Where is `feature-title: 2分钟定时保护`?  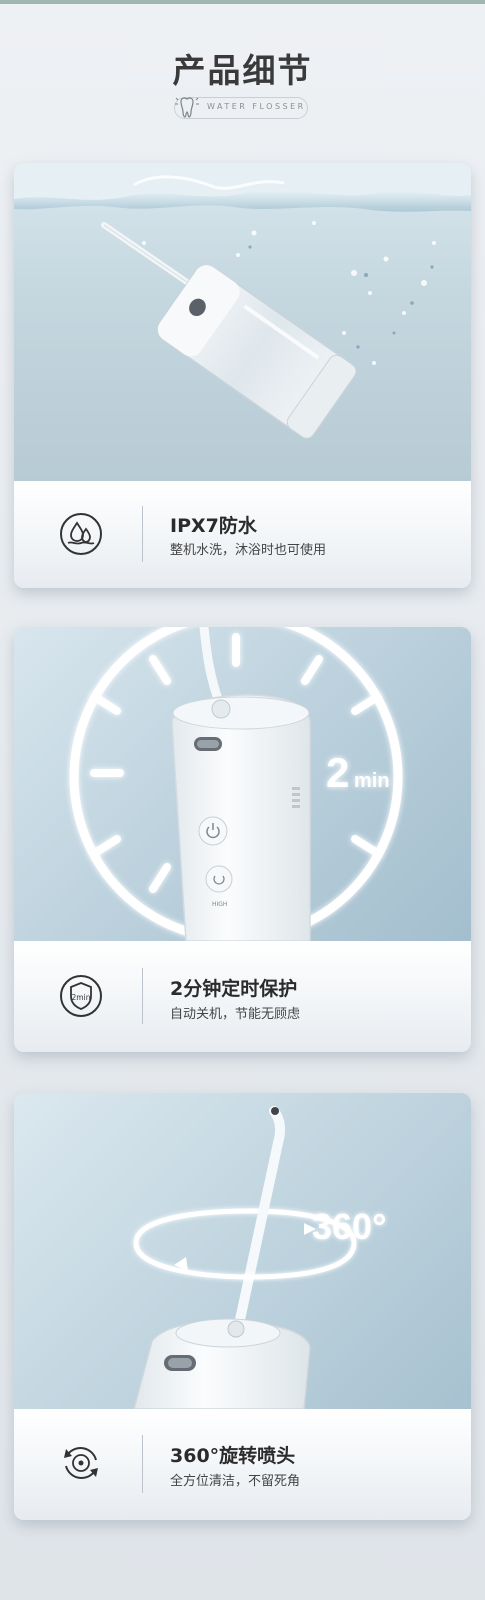 feature-title: 2分钟定时保护 is located at coordinates (234, 989).